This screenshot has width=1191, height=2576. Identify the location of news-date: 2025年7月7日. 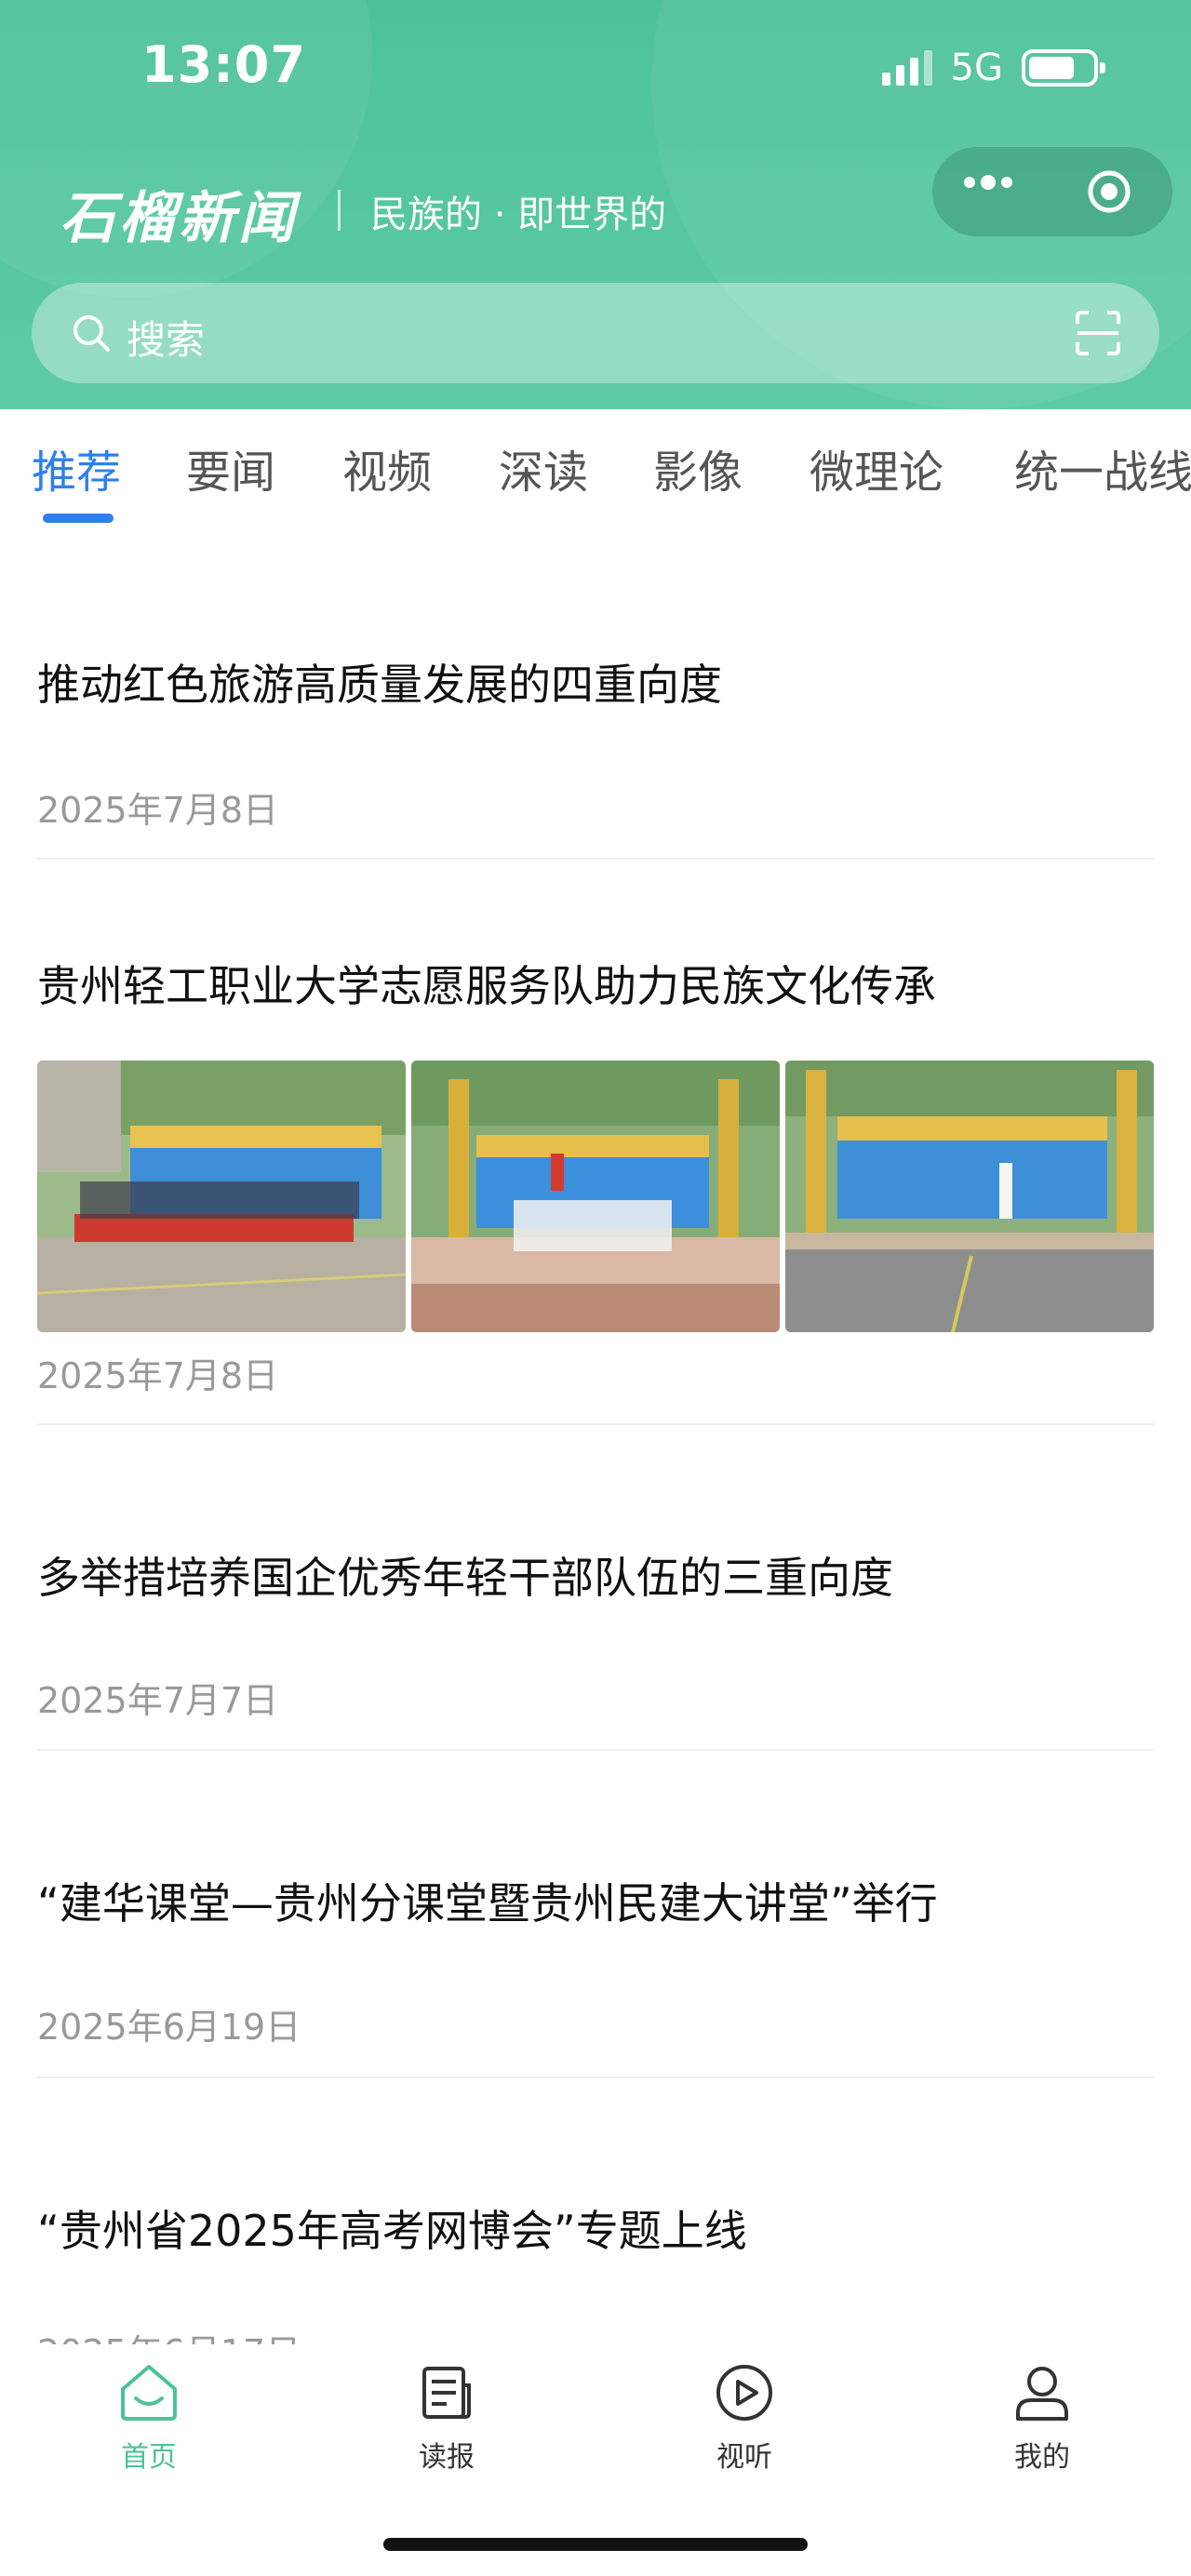
(158, 1700).